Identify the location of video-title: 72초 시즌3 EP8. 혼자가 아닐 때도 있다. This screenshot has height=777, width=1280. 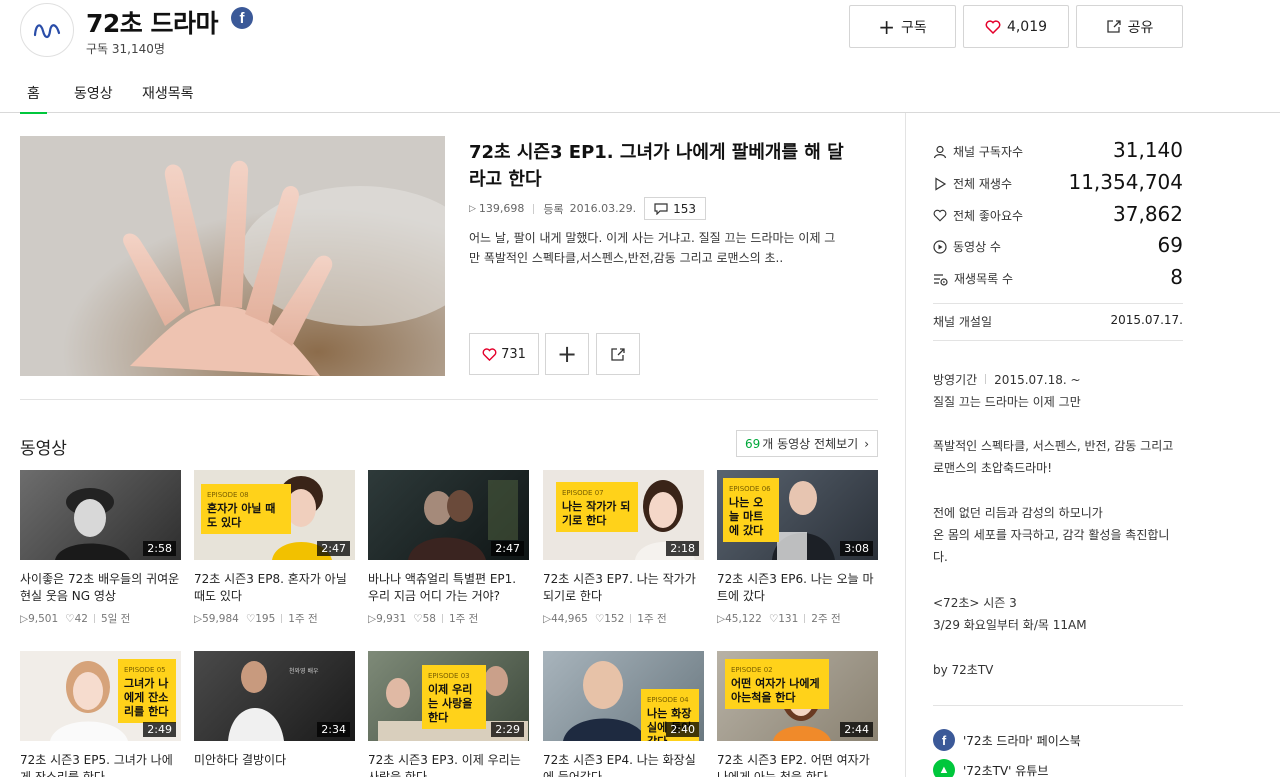
(274, 588).